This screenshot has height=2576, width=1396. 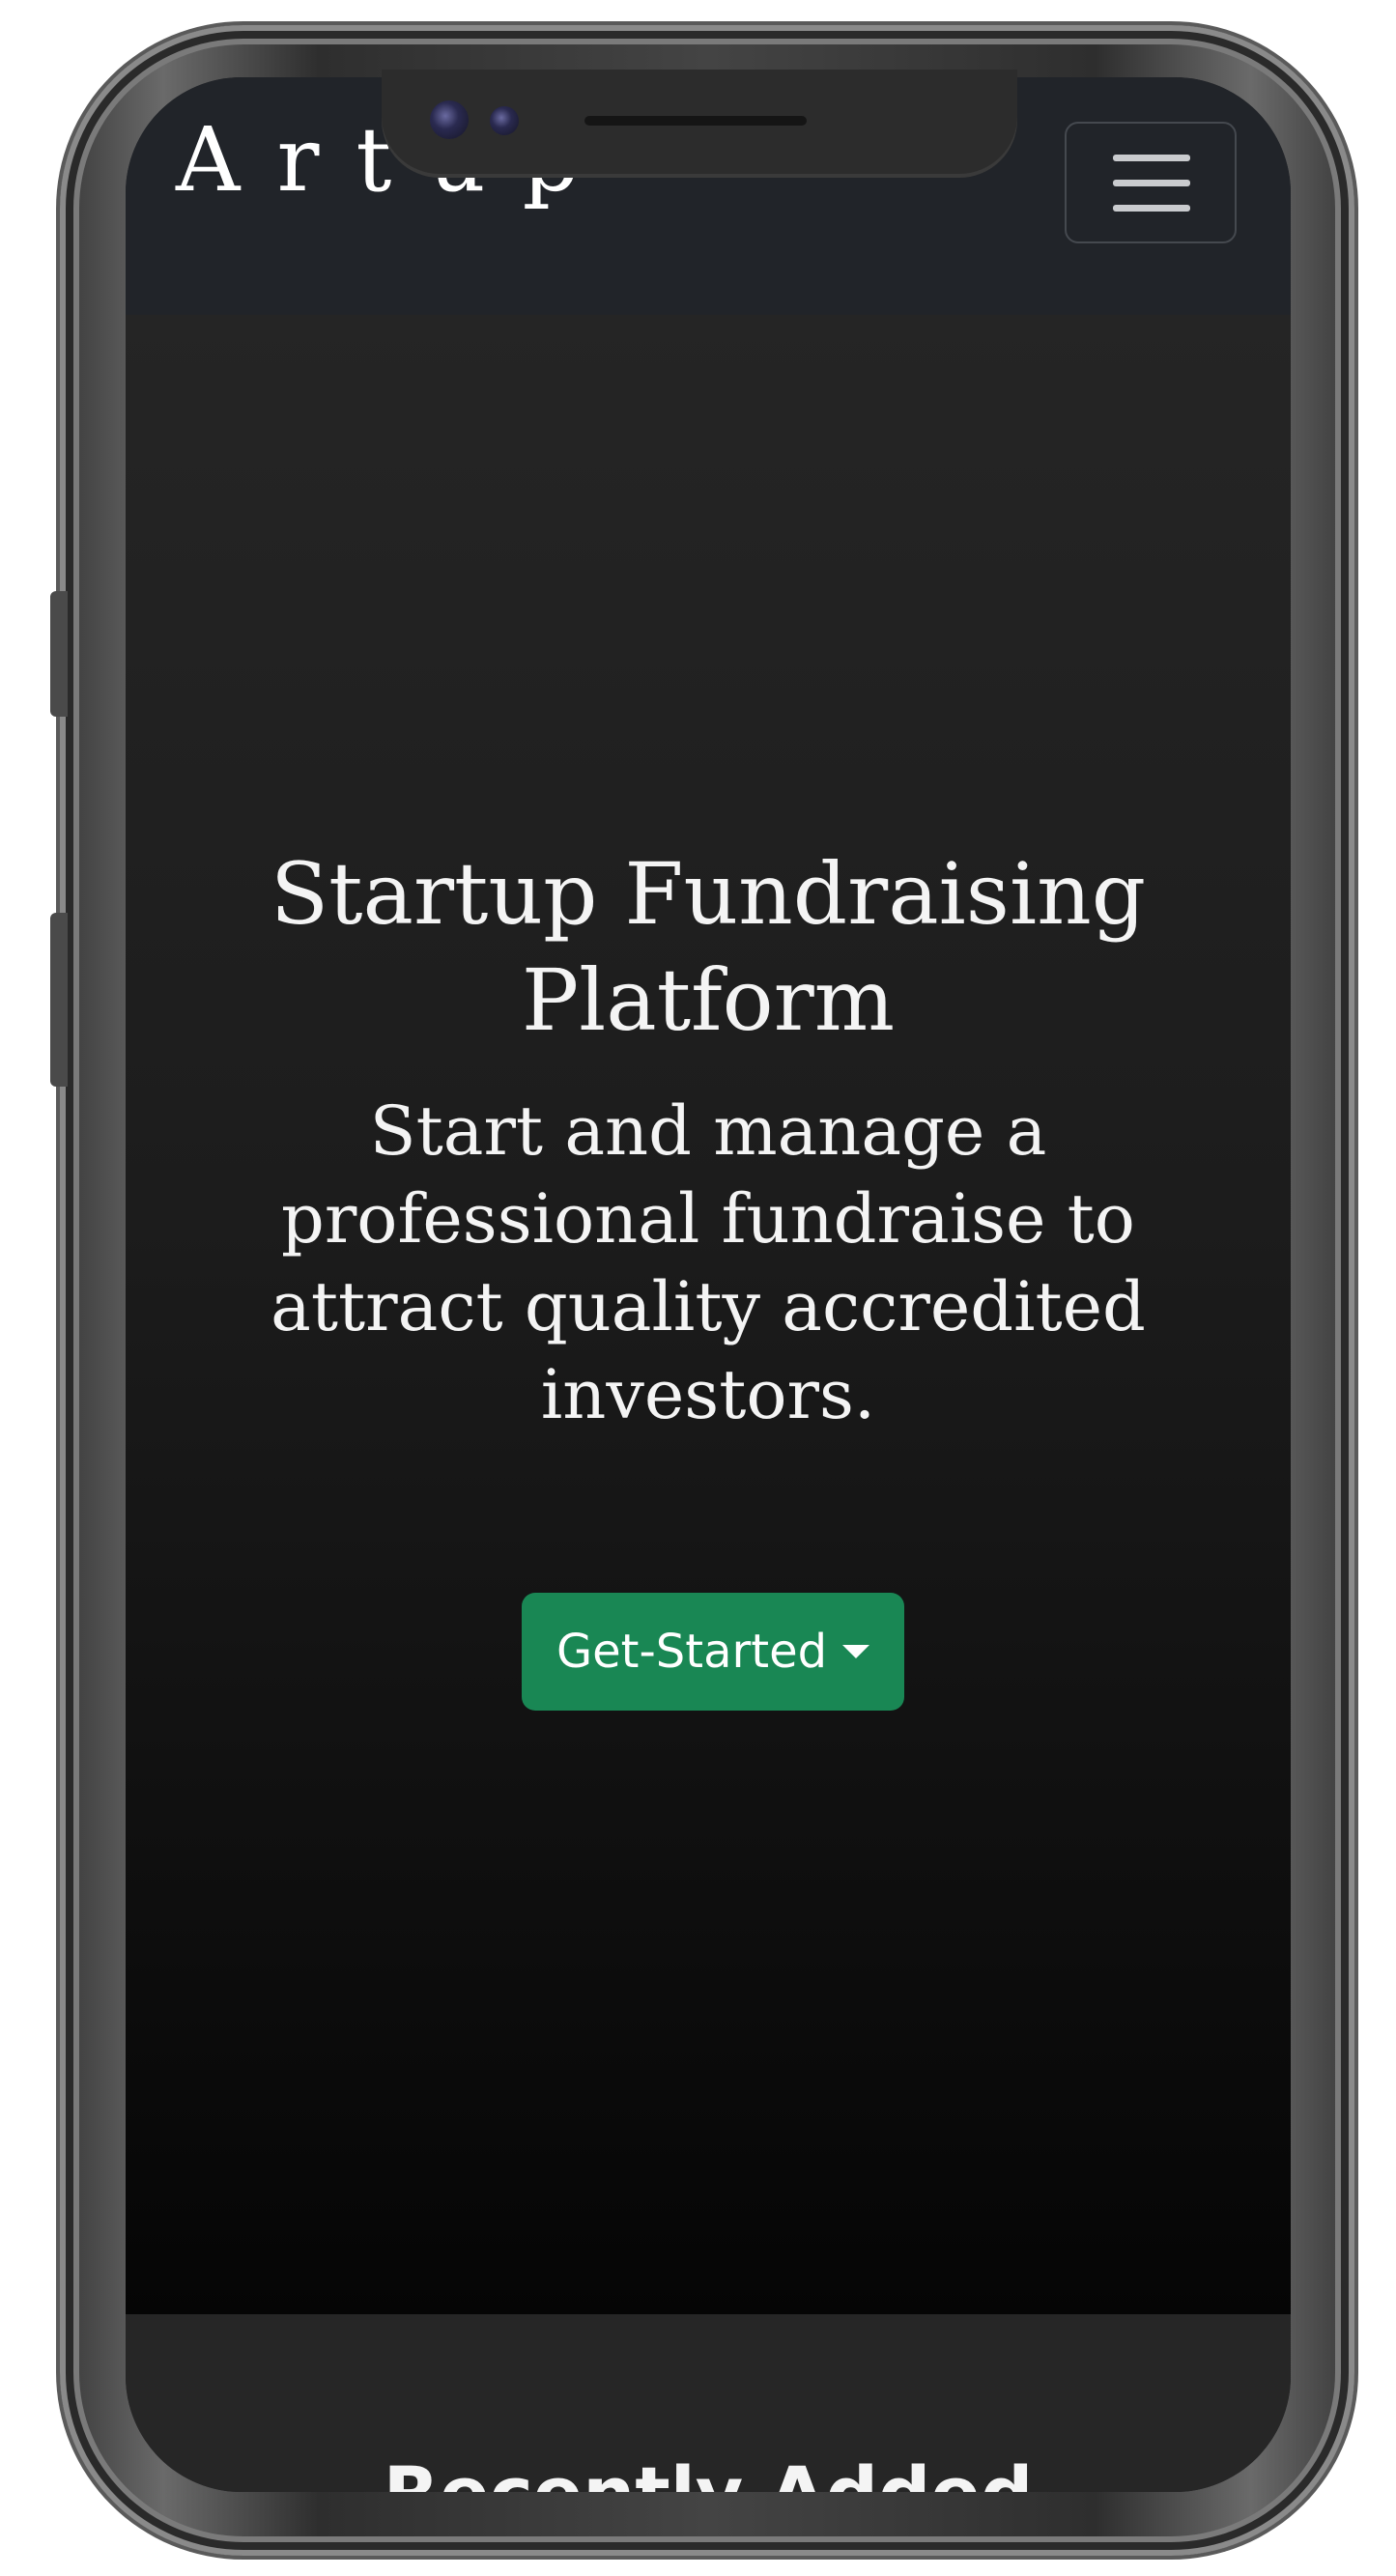 What do you see at coordinates (708, 2403) in the screenshot?
I see `recently-added-section: Recently Added` at bounding box center [708, 2403].